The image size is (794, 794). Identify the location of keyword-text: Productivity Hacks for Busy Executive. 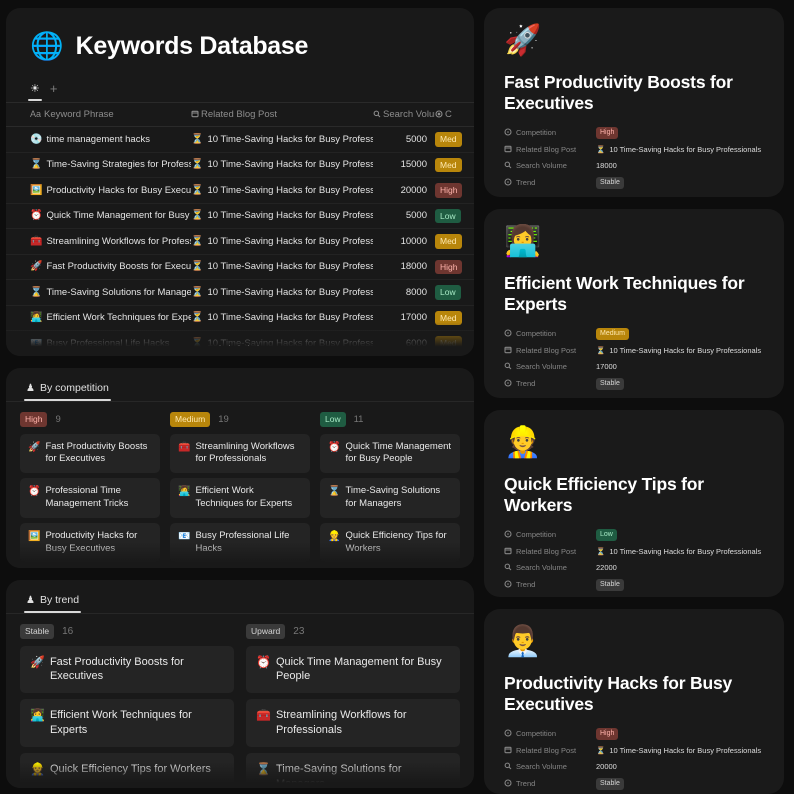
(118, 190).